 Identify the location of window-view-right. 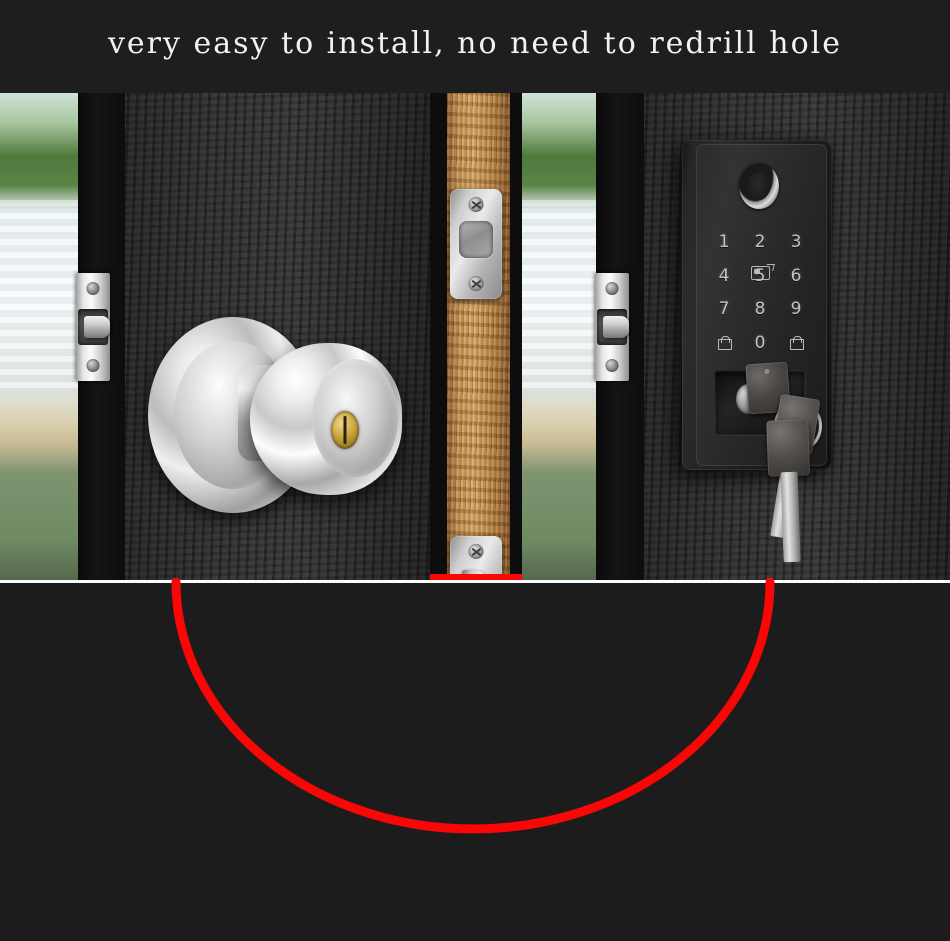
(559, 336).